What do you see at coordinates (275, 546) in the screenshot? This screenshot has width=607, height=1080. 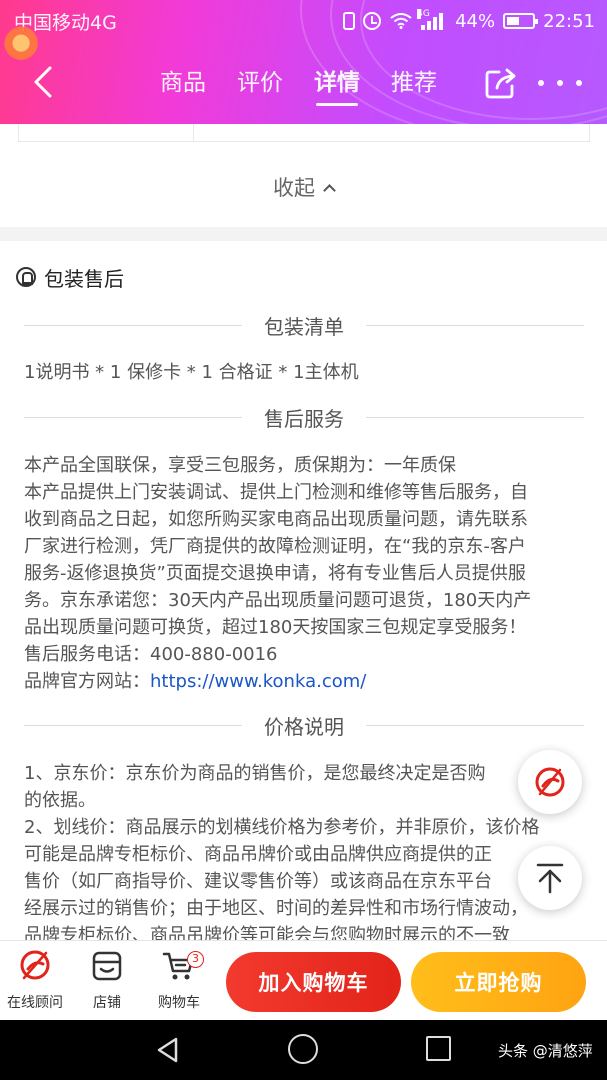 I see `after-sales-line: 厂家进行检测，凭厂商提供的故障检测证明，在“我的京东-客户` at bounding box center [275, 546].